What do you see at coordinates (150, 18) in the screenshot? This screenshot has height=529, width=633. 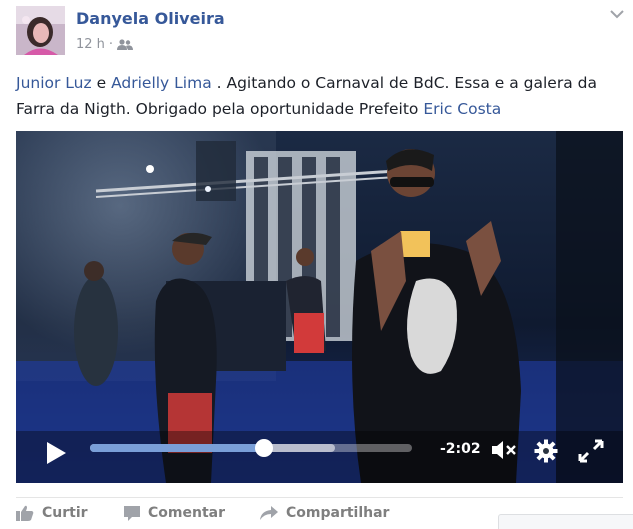 I see `author-name: Danyela Oliveira` at bounding box center [150, 18].